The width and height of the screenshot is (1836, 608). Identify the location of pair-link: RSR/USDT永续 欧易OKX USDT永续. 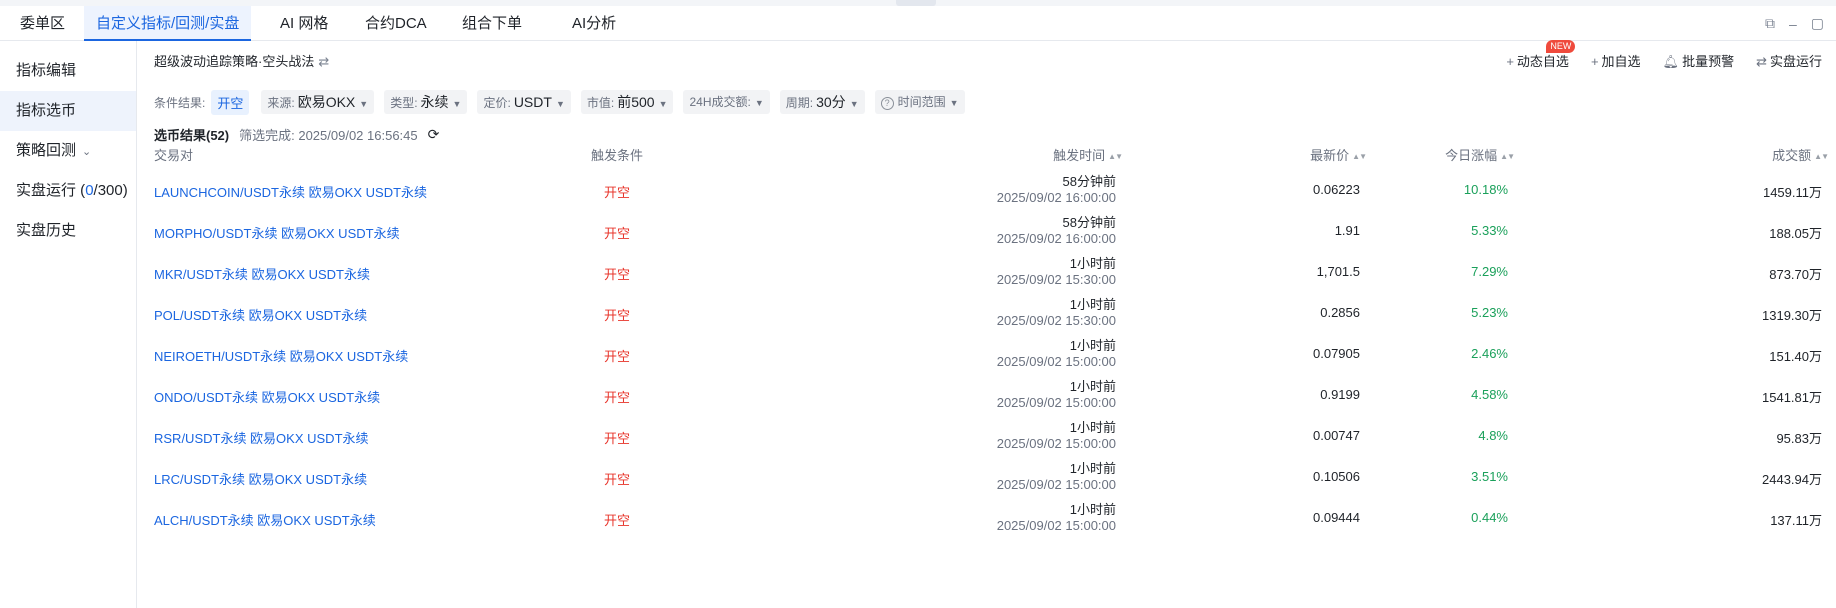
(261, 437).